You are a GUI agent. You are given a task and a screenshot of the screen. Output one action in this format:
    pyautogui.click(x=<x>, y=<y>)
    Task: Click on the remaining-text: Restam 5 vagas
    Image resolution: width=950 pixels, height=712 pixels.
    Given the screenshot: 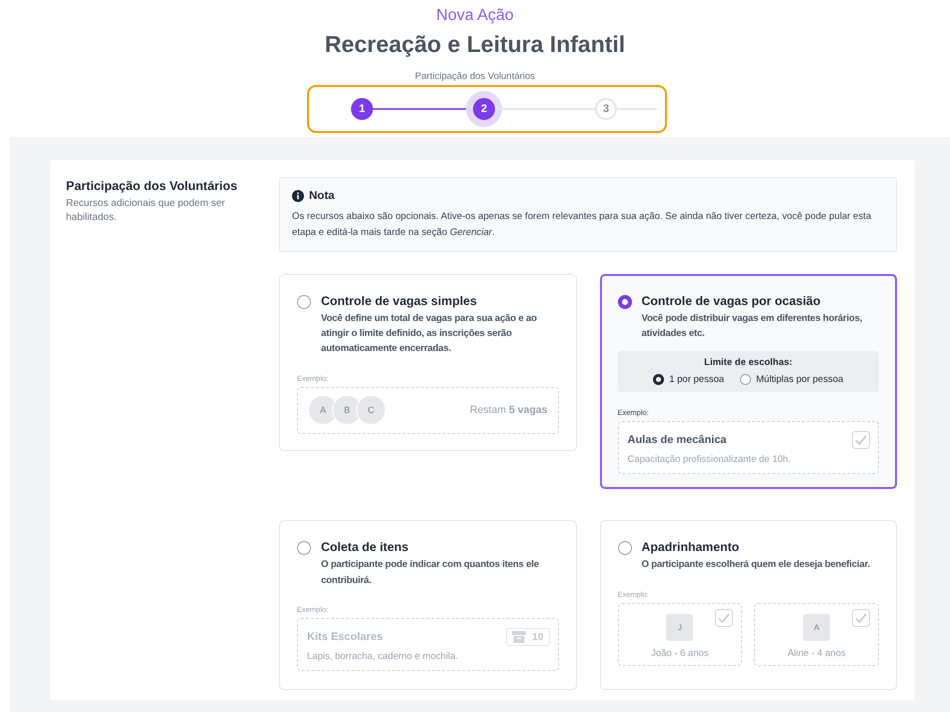 What is the action you would take?
    pyautogui.click(x=509, y=410)
    